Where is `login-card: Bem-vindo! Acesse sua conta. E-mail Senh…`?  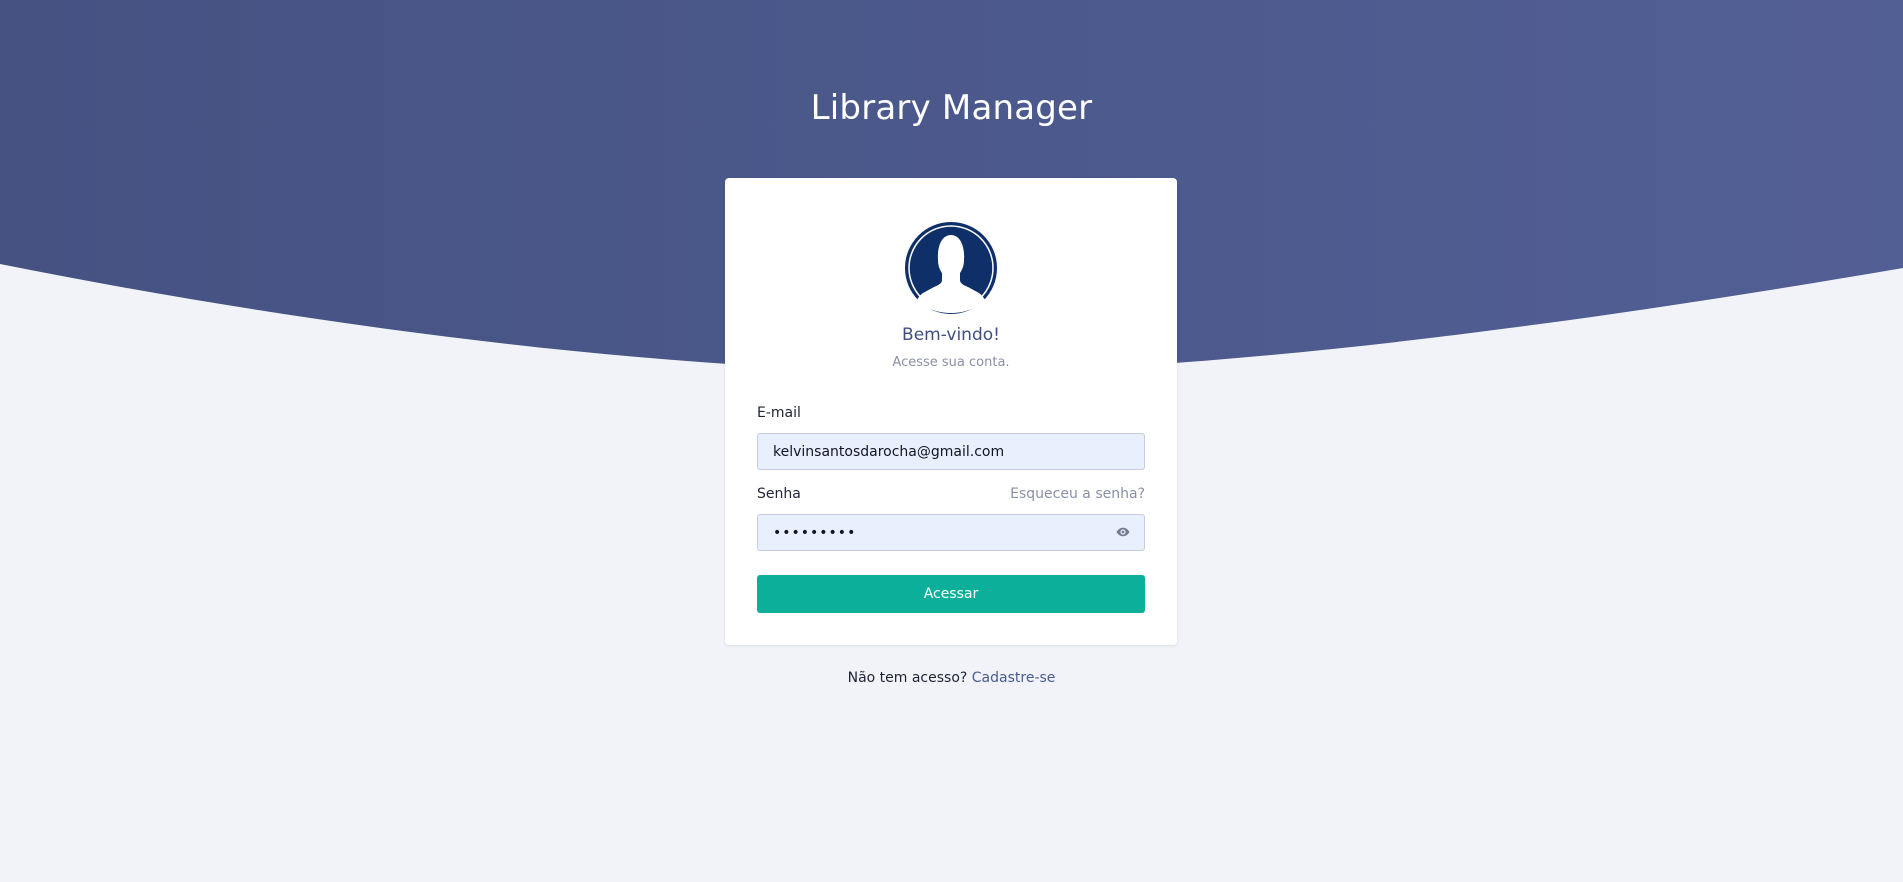 login-card: Bem-vindo! Acesse sua conta. E-mail Senh… is located at coordinates (951, 411).